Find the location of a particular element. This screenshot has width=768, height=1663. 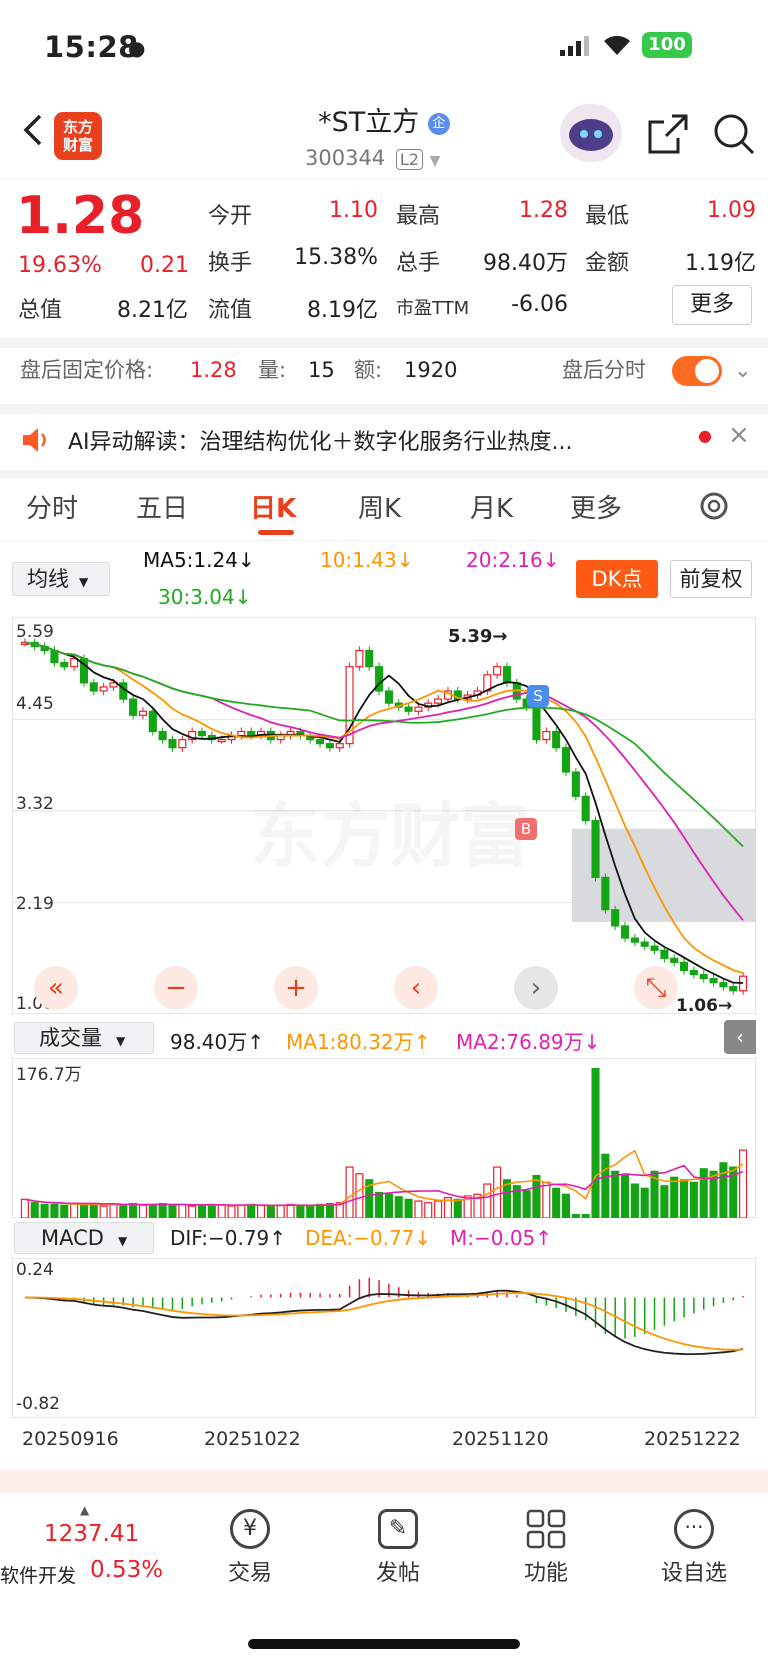

watermark: 东方财富 is located at coordinates (390, 830).